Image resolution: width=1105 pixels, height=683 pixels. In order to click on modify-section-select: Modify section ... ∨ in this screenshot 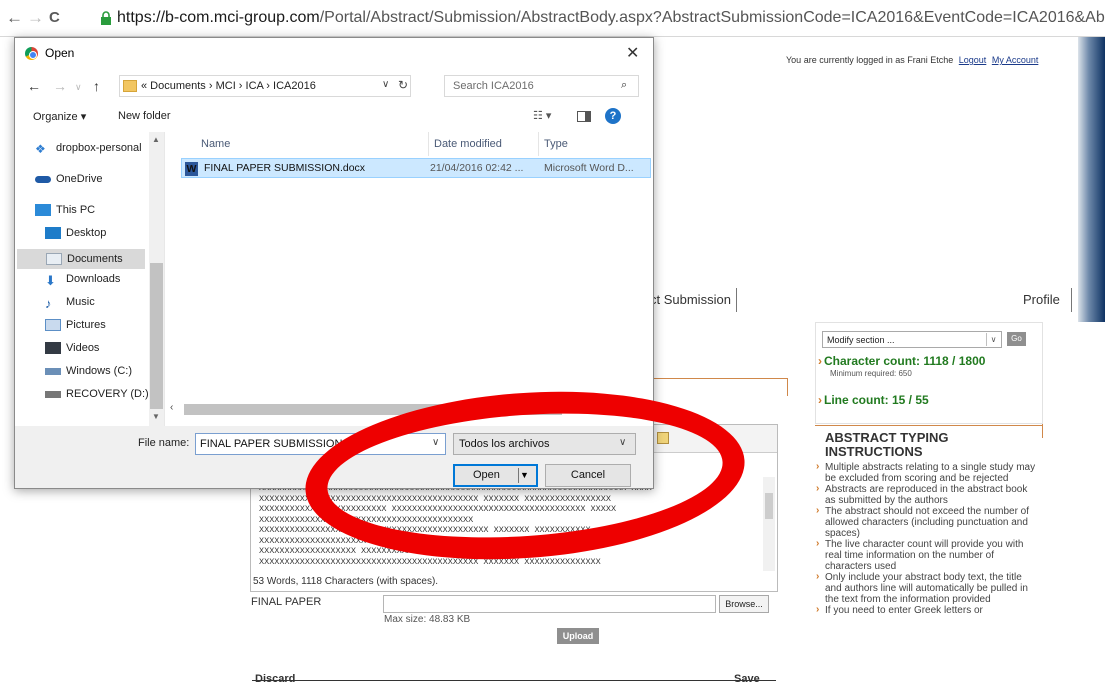, I will do `click(912, 339)`.